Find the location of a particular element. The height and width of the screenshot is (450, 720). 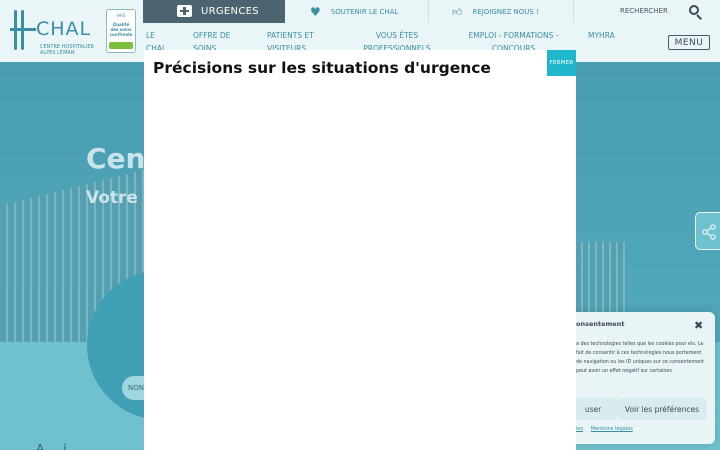

badge-line3: confirmée is located at coordinates (121, 34).